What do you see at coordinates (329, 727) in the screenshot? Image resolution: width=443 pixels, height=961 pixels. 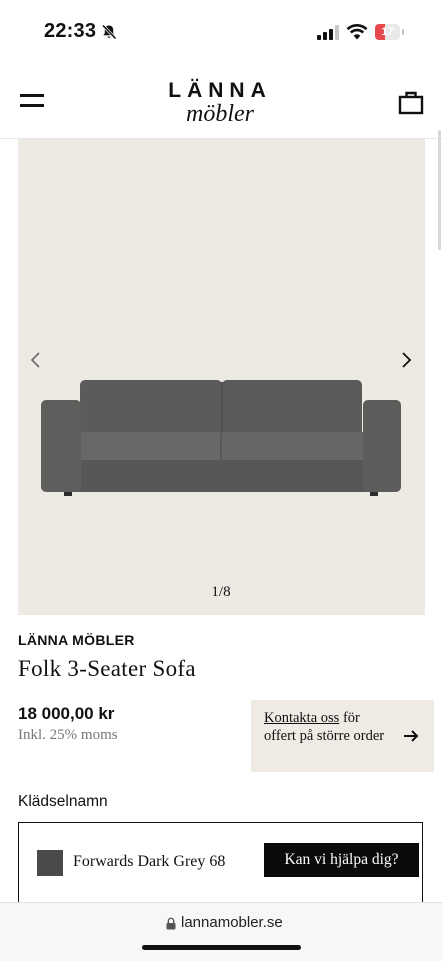 I see `contact-text: Kontakta oss för offert på större order` at bounding box center [329, 727].